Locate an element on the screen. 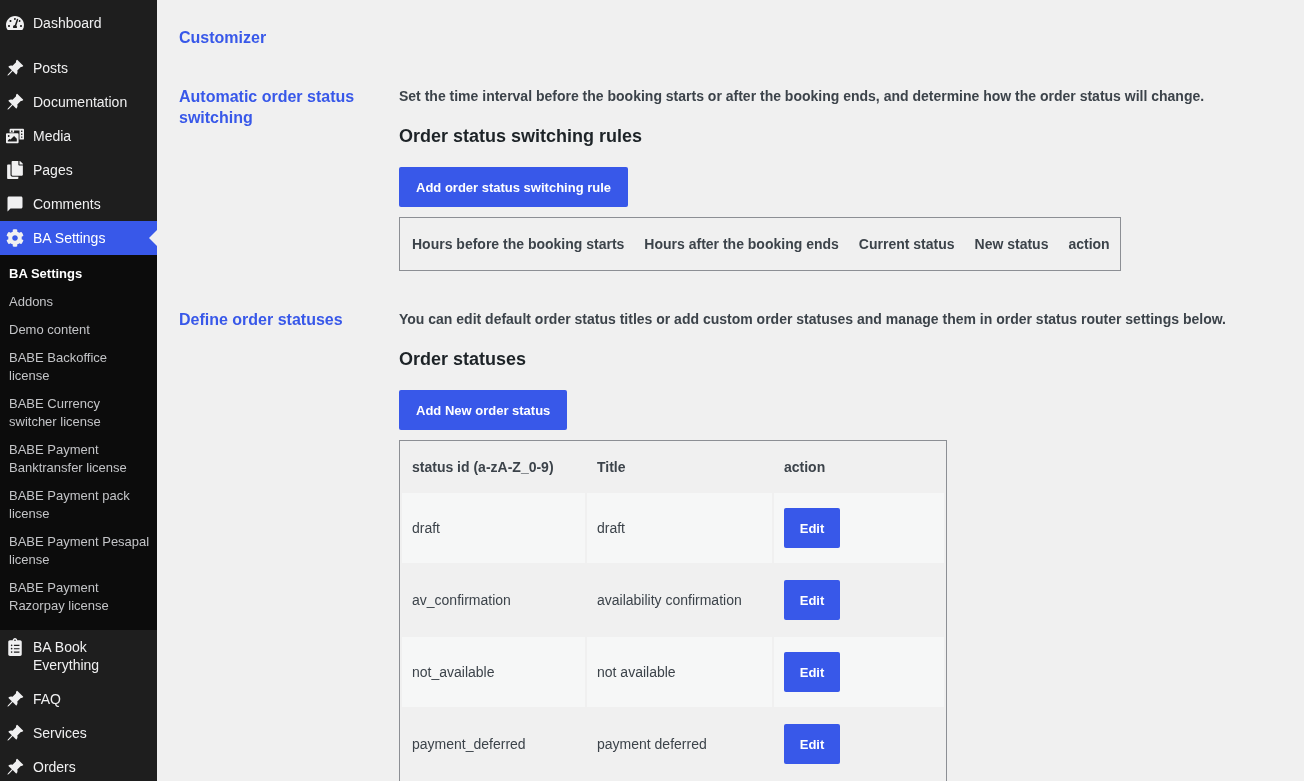  triangle-icon is located at coordinates (153, 238).